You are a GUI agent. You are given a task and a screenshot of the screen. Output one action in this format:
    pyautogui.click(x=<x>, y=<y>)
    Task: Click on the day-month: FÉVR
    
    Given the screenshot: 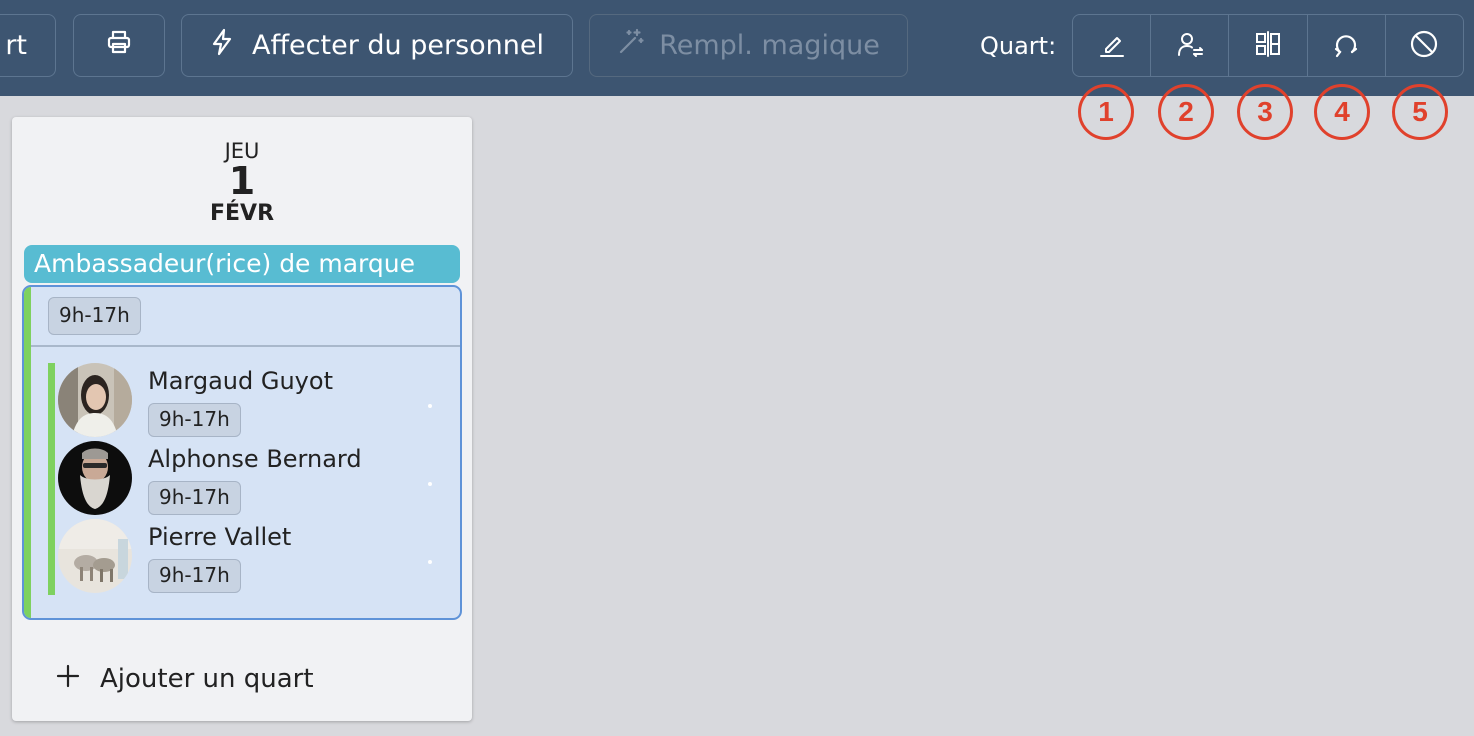 What is the action you would take?
    pyautogui.click(x=242, y=213)
    